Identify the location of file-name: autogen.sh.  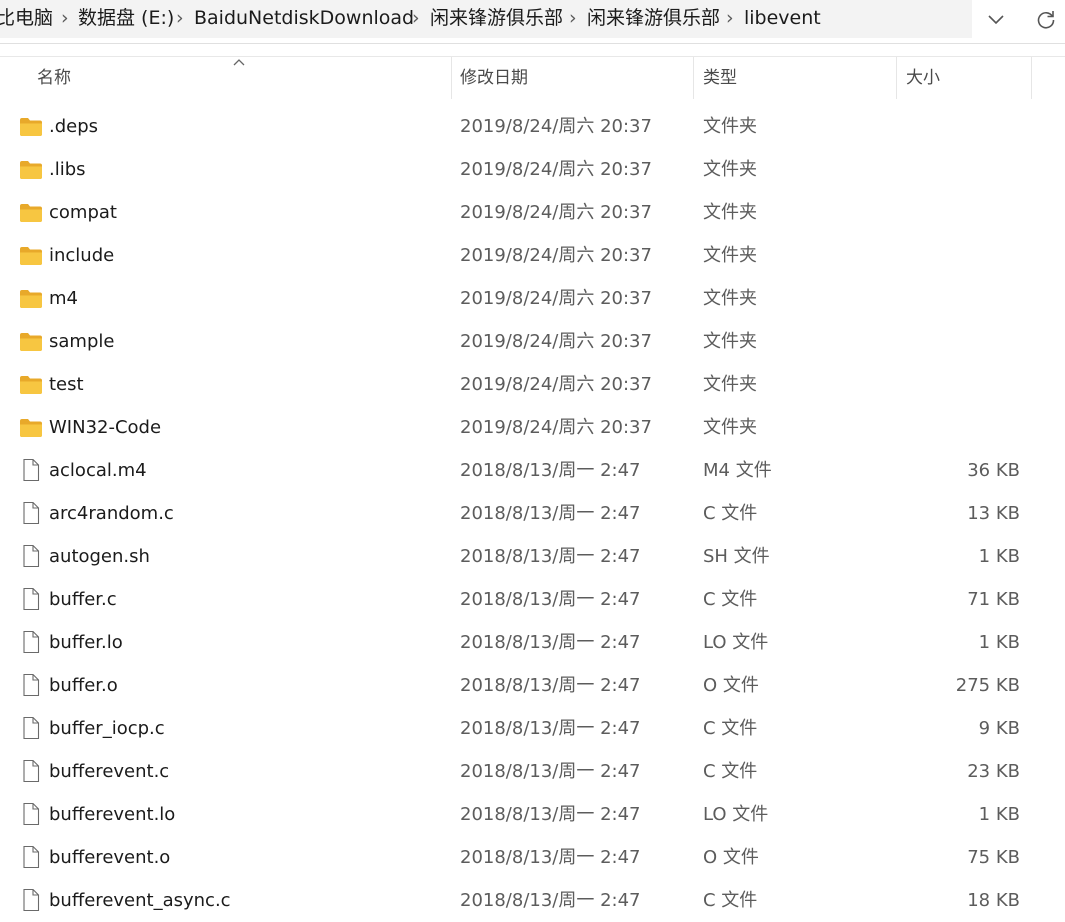
(99, 556).